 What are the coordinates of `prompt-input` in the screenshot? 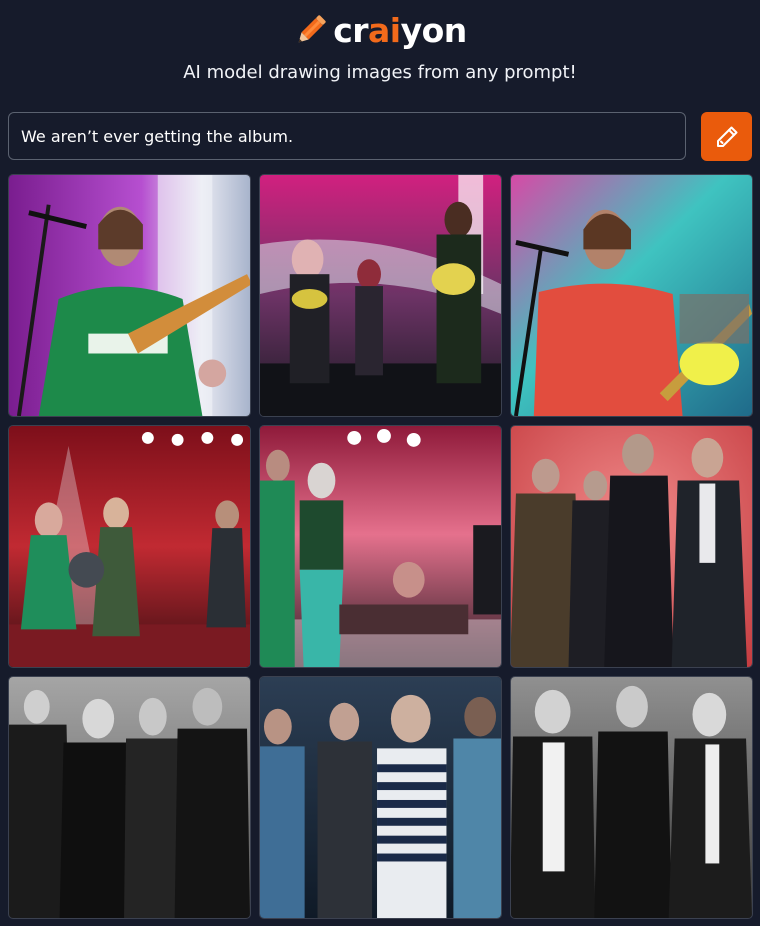 It's located at (346, 136).